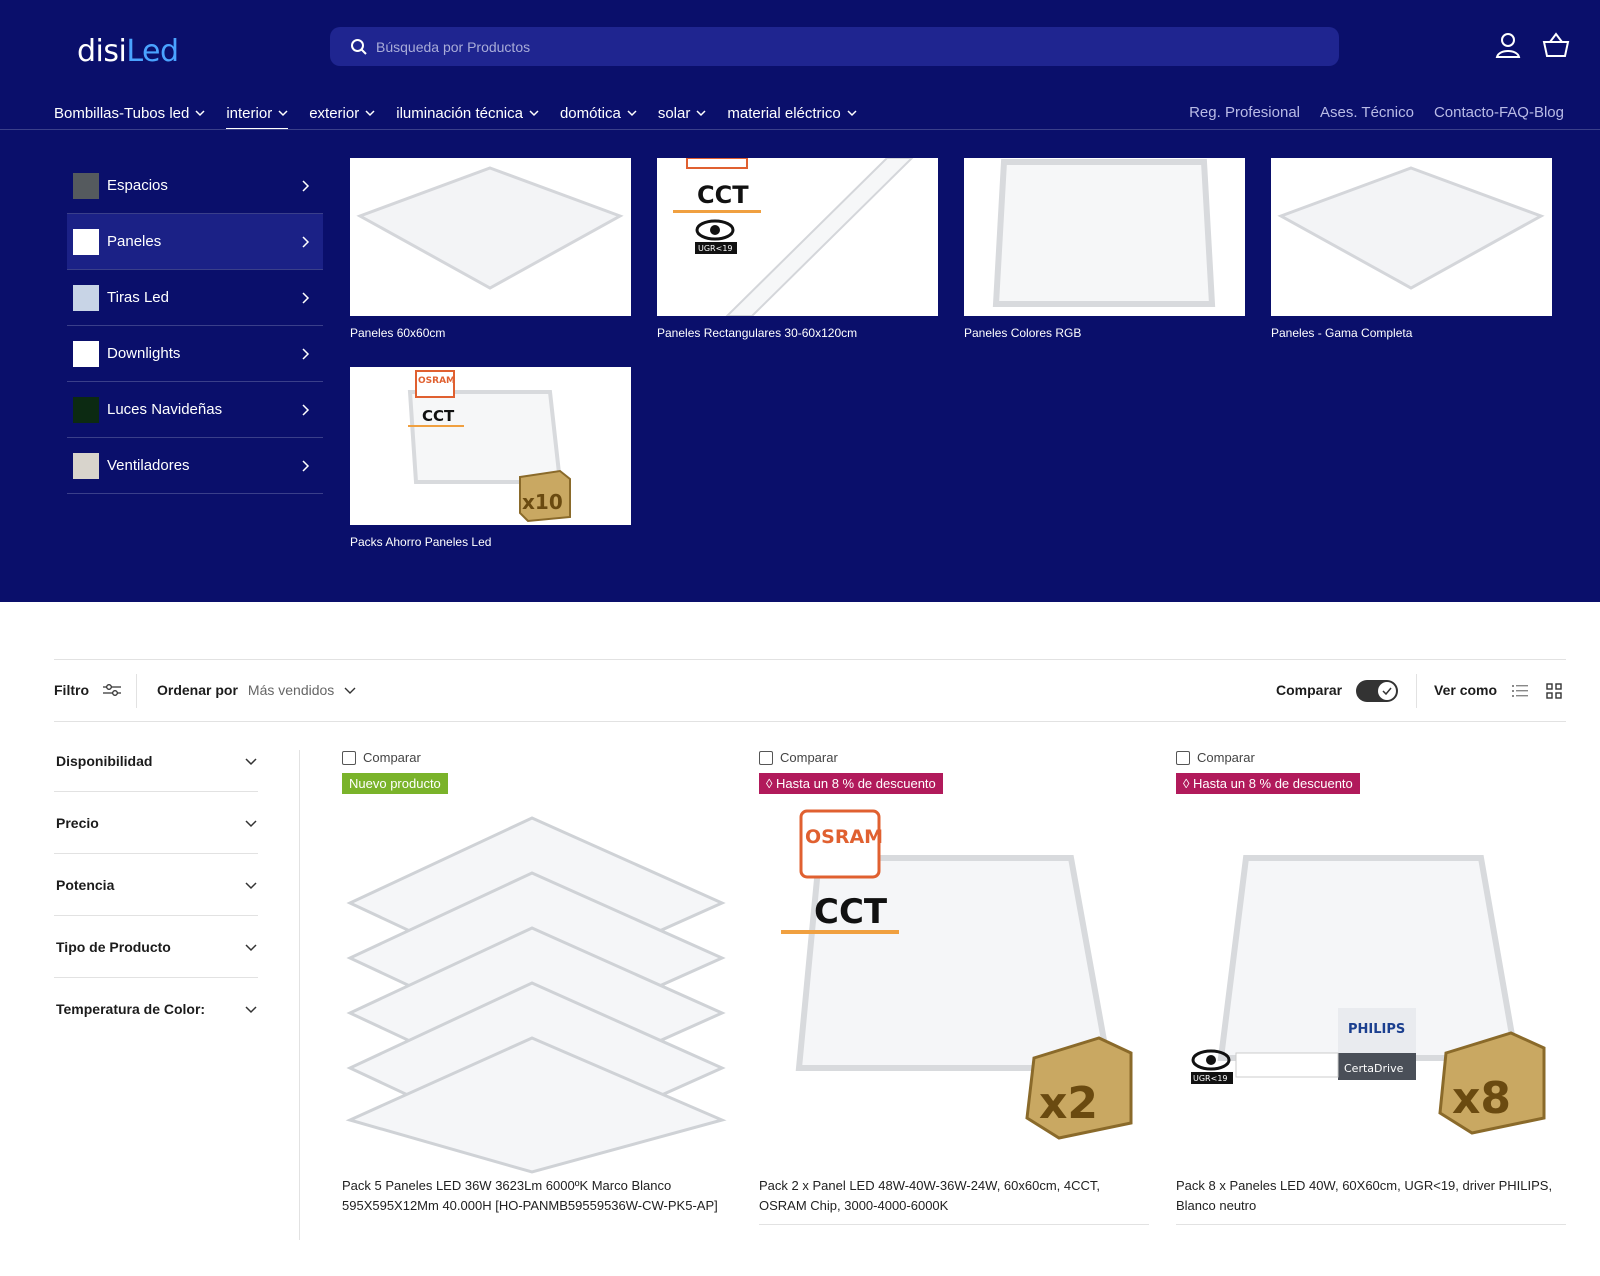 Image resolution: width=1600 pixels, height=1276 pixels. What do you see at coordinates (195, 186) in the screenshot?
I see `category-espacios: Espacios` at bounding box center [195, 186].